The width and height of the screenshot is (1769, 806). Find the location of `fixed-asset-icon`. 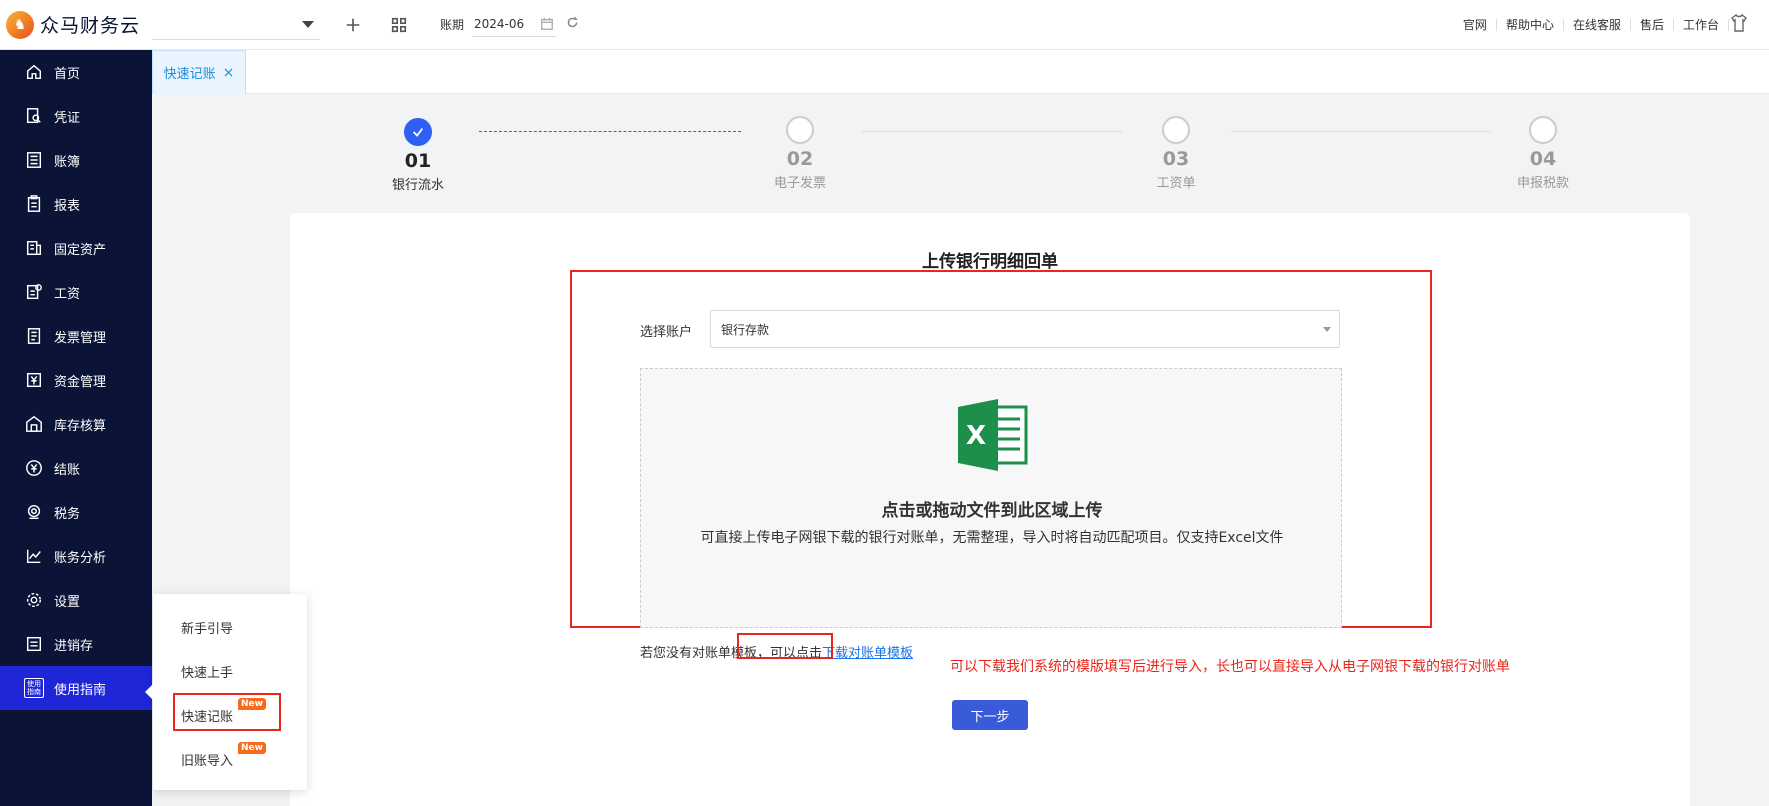

fixed-asset-icon is located at coordinates (34, 248).